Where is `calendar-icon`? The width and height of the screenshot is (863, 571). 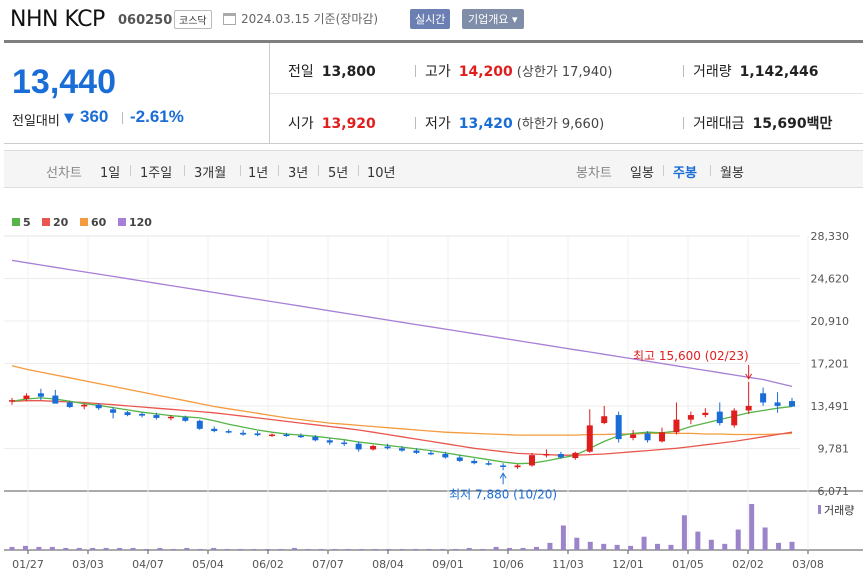 calendar-icon is located at coordinates (229, 19).